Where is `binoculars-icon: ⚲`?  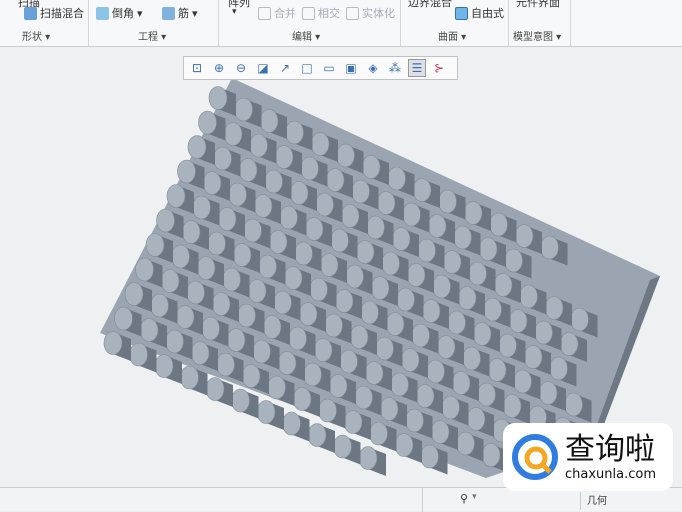 binoculars-icon: ⚲ is located at coordinates (464, 498).